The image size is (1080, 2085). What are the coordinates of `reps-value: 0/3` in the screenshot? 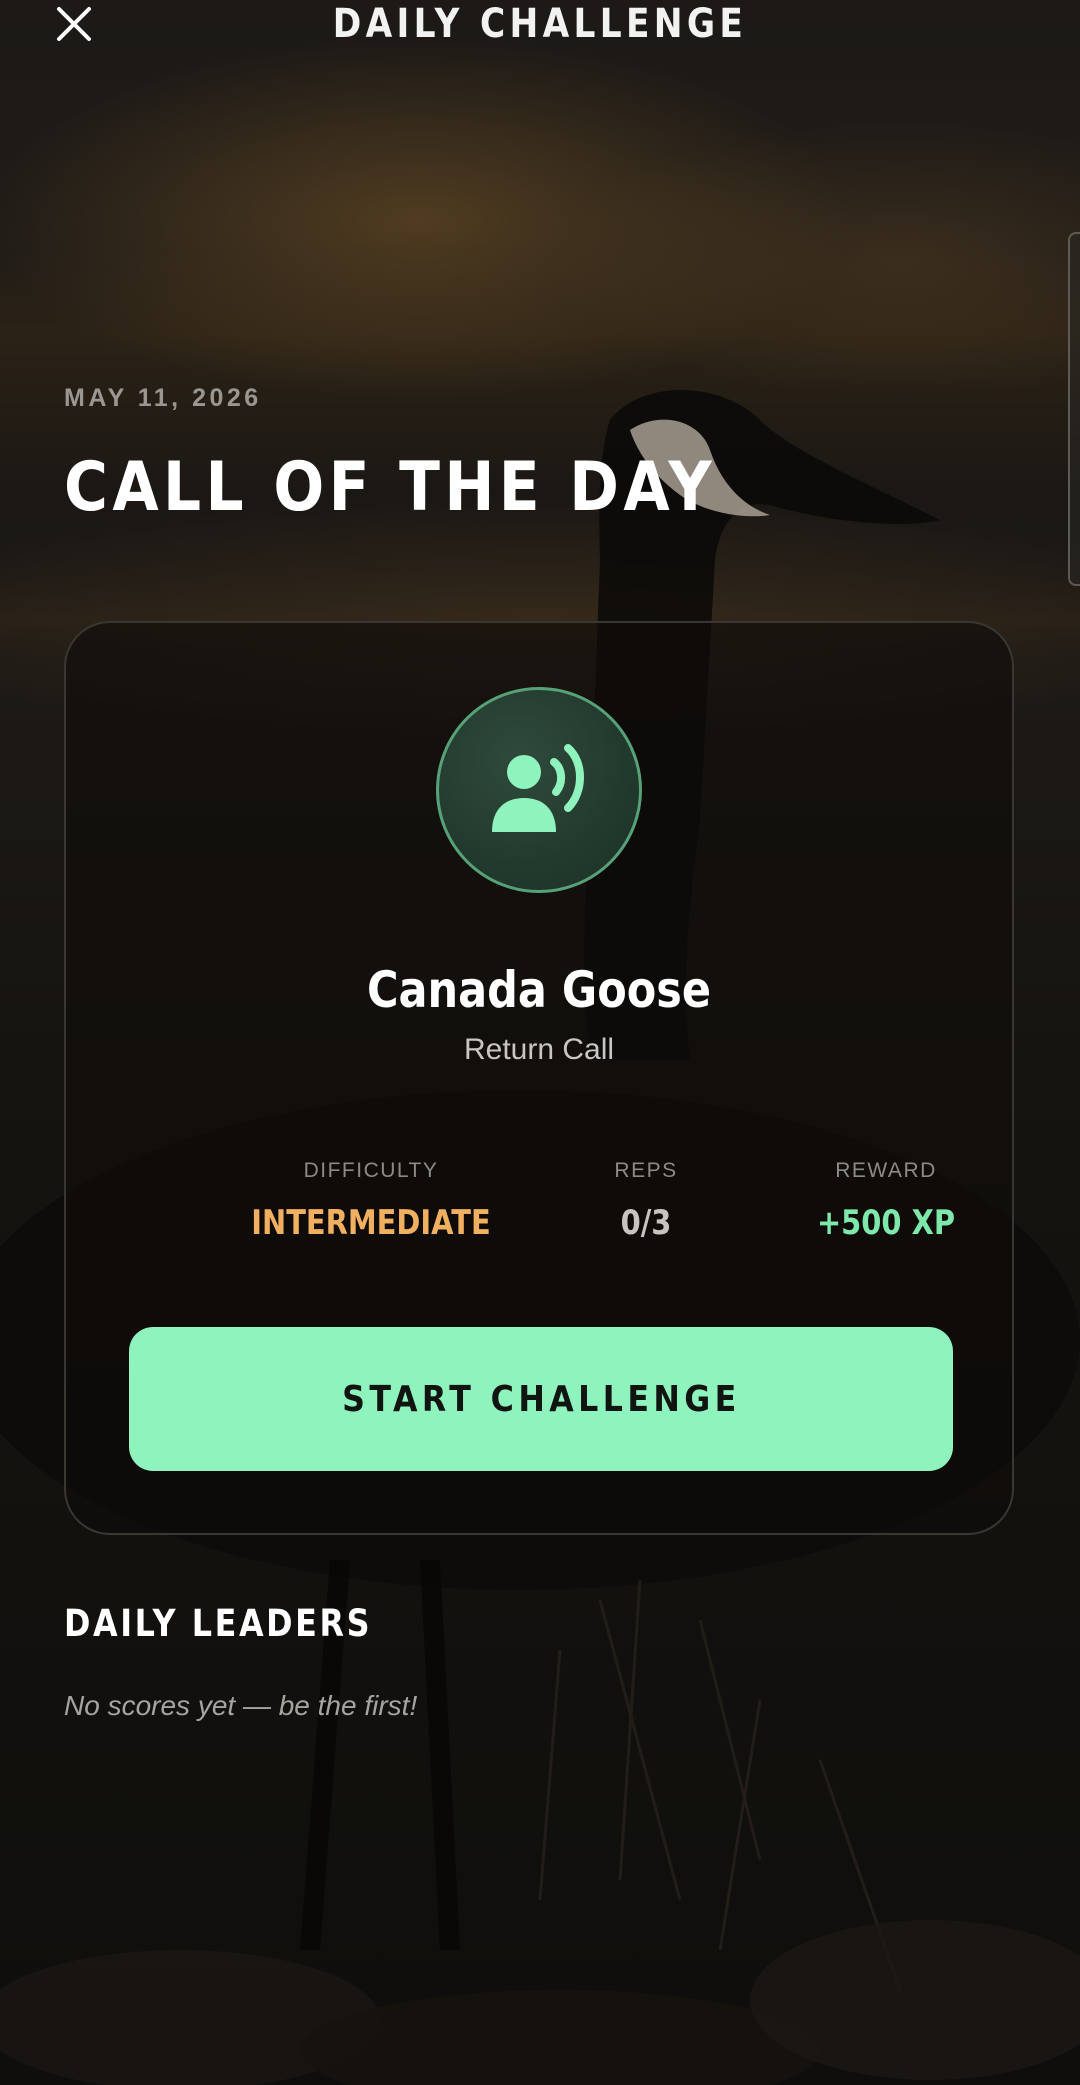 It's located at (646, 1223).